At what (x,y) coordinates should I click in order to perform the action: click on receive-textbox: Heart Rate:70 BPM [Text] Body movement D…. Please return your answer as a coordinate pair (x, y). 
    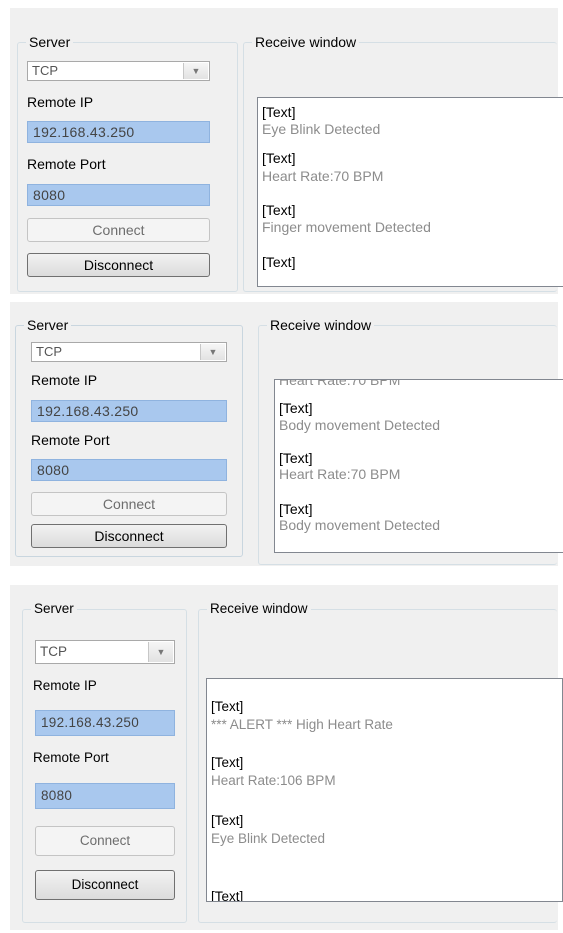
    Looking at the image, I should click on (418, 466).